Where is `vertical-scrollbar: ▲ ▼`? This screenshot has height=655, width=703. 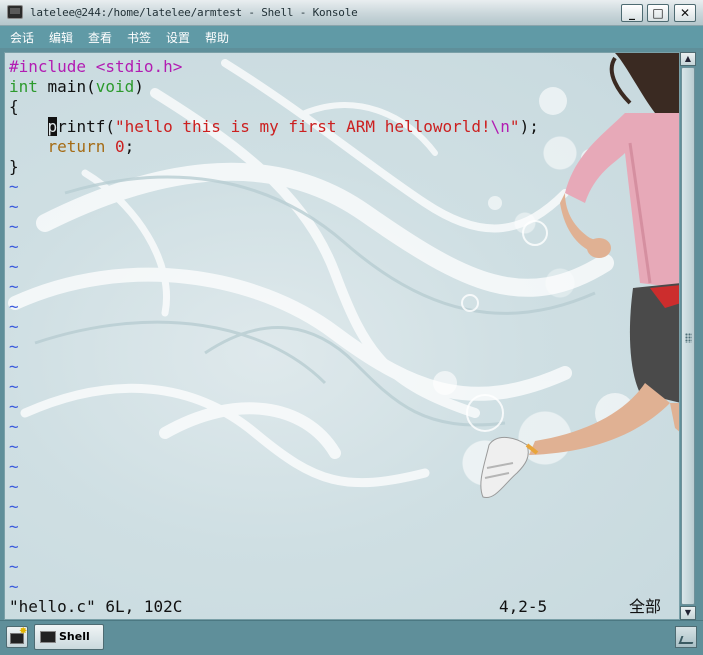 vertical-scrollbar: ▲ ▼ is located at coordinates (688, 336).